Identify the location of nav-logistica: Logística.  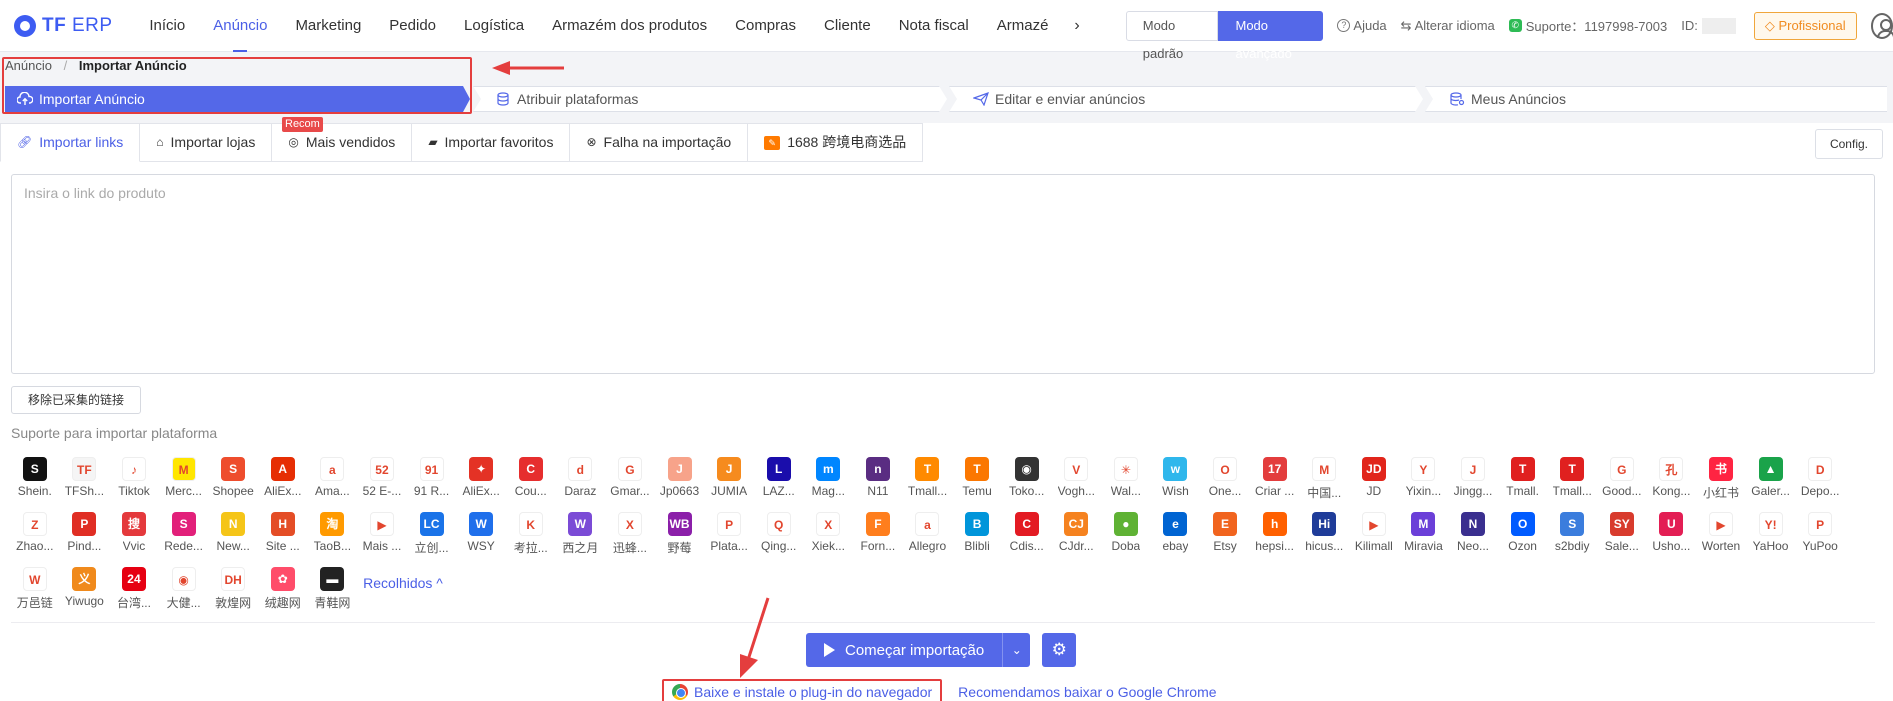
(494, 26).